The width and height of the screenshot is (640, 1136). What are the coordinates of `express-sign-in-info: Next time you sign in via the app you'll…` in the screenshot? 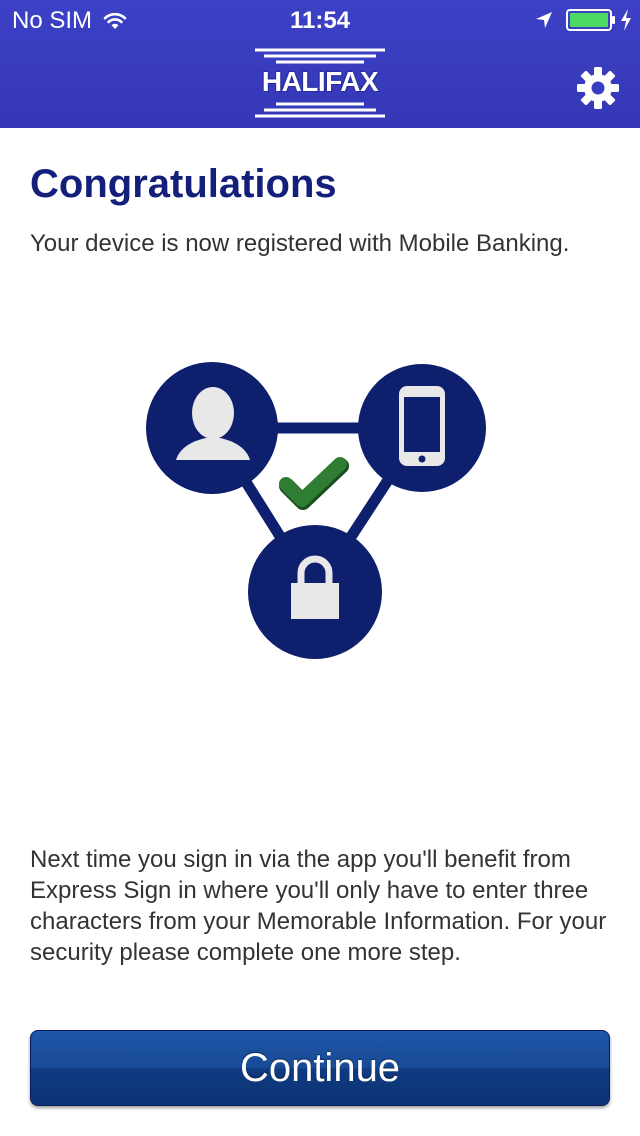 It's located at (318, 906).